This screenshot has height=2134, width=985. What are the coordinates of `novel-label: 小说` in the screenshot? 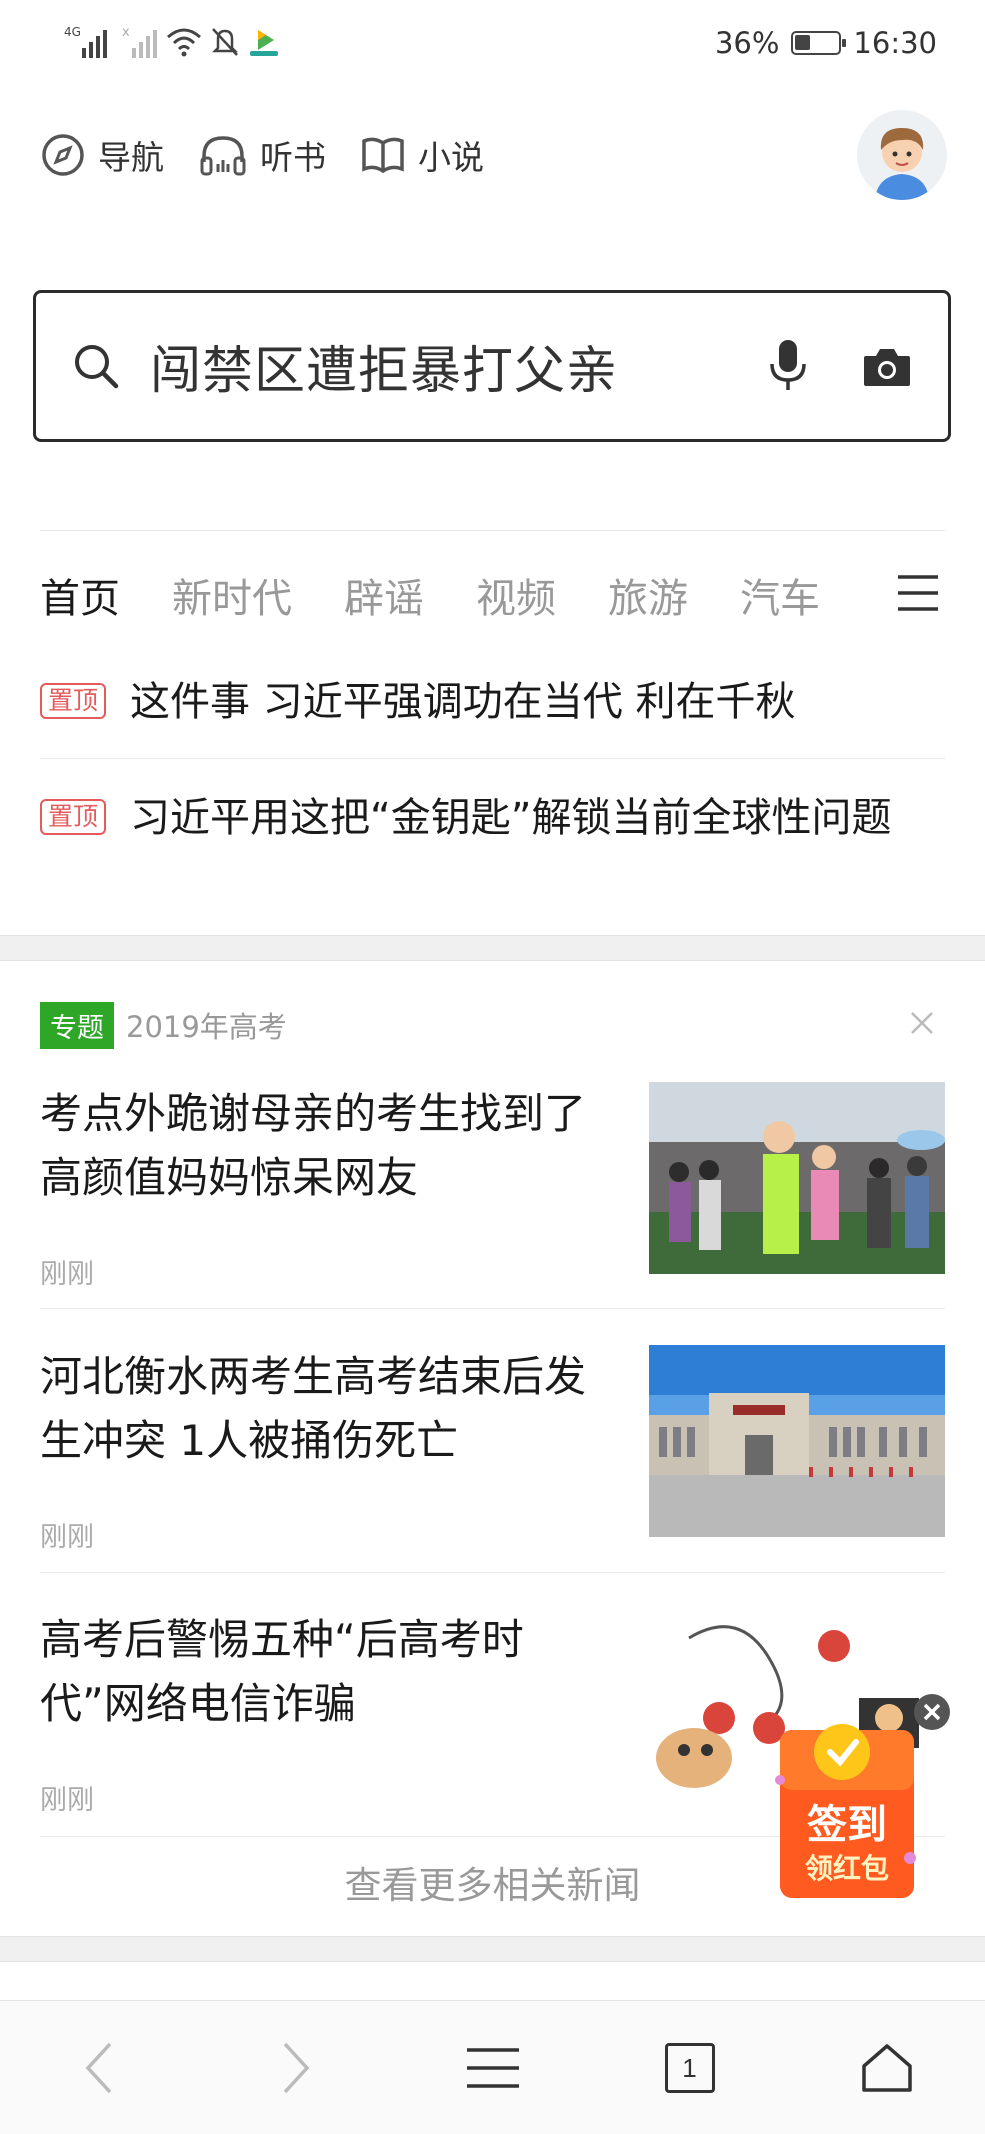 It's located at (451, 157).